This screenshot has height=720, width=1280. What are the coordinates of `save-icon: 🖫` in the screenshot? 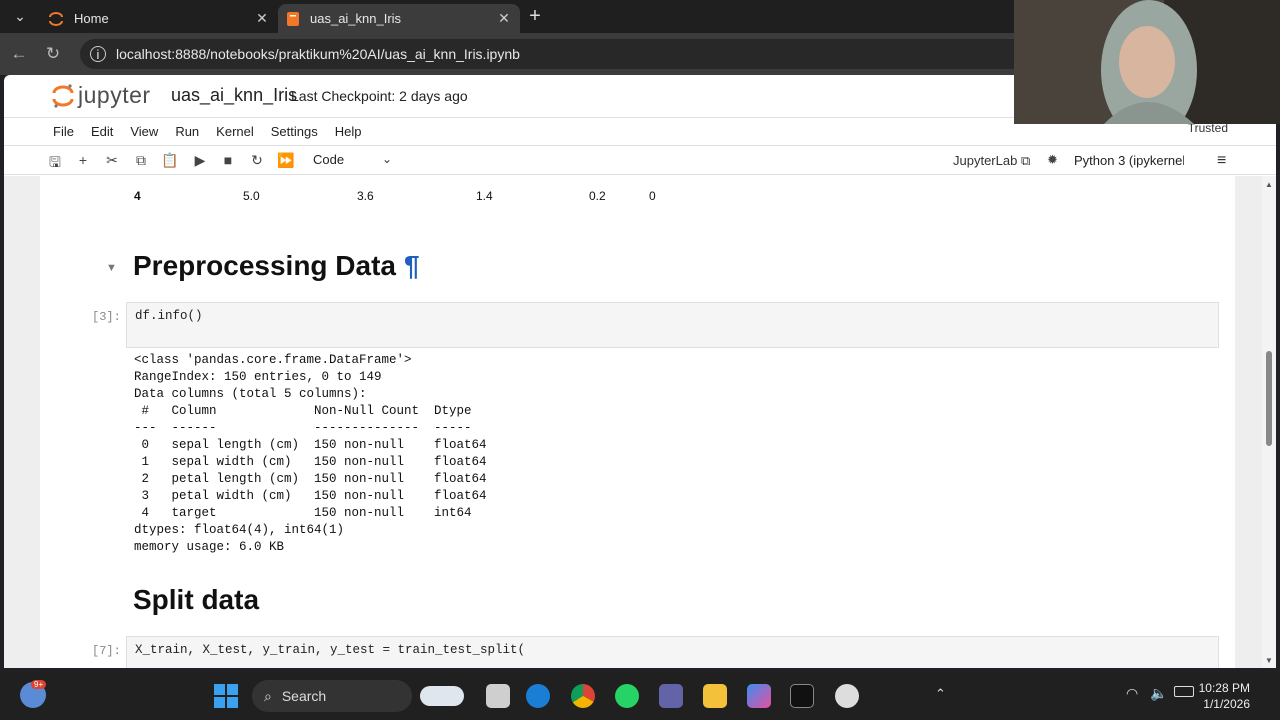 It's located at (55, 164).